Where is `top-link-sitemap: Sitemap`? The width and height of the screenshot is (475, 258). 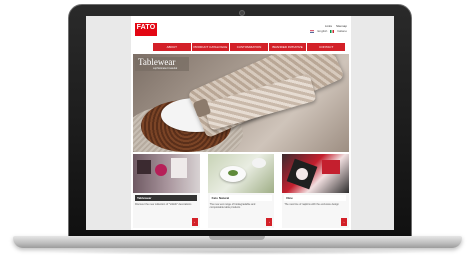
top-link-sitemap: Sitemap is located at coordinates (341, 26).